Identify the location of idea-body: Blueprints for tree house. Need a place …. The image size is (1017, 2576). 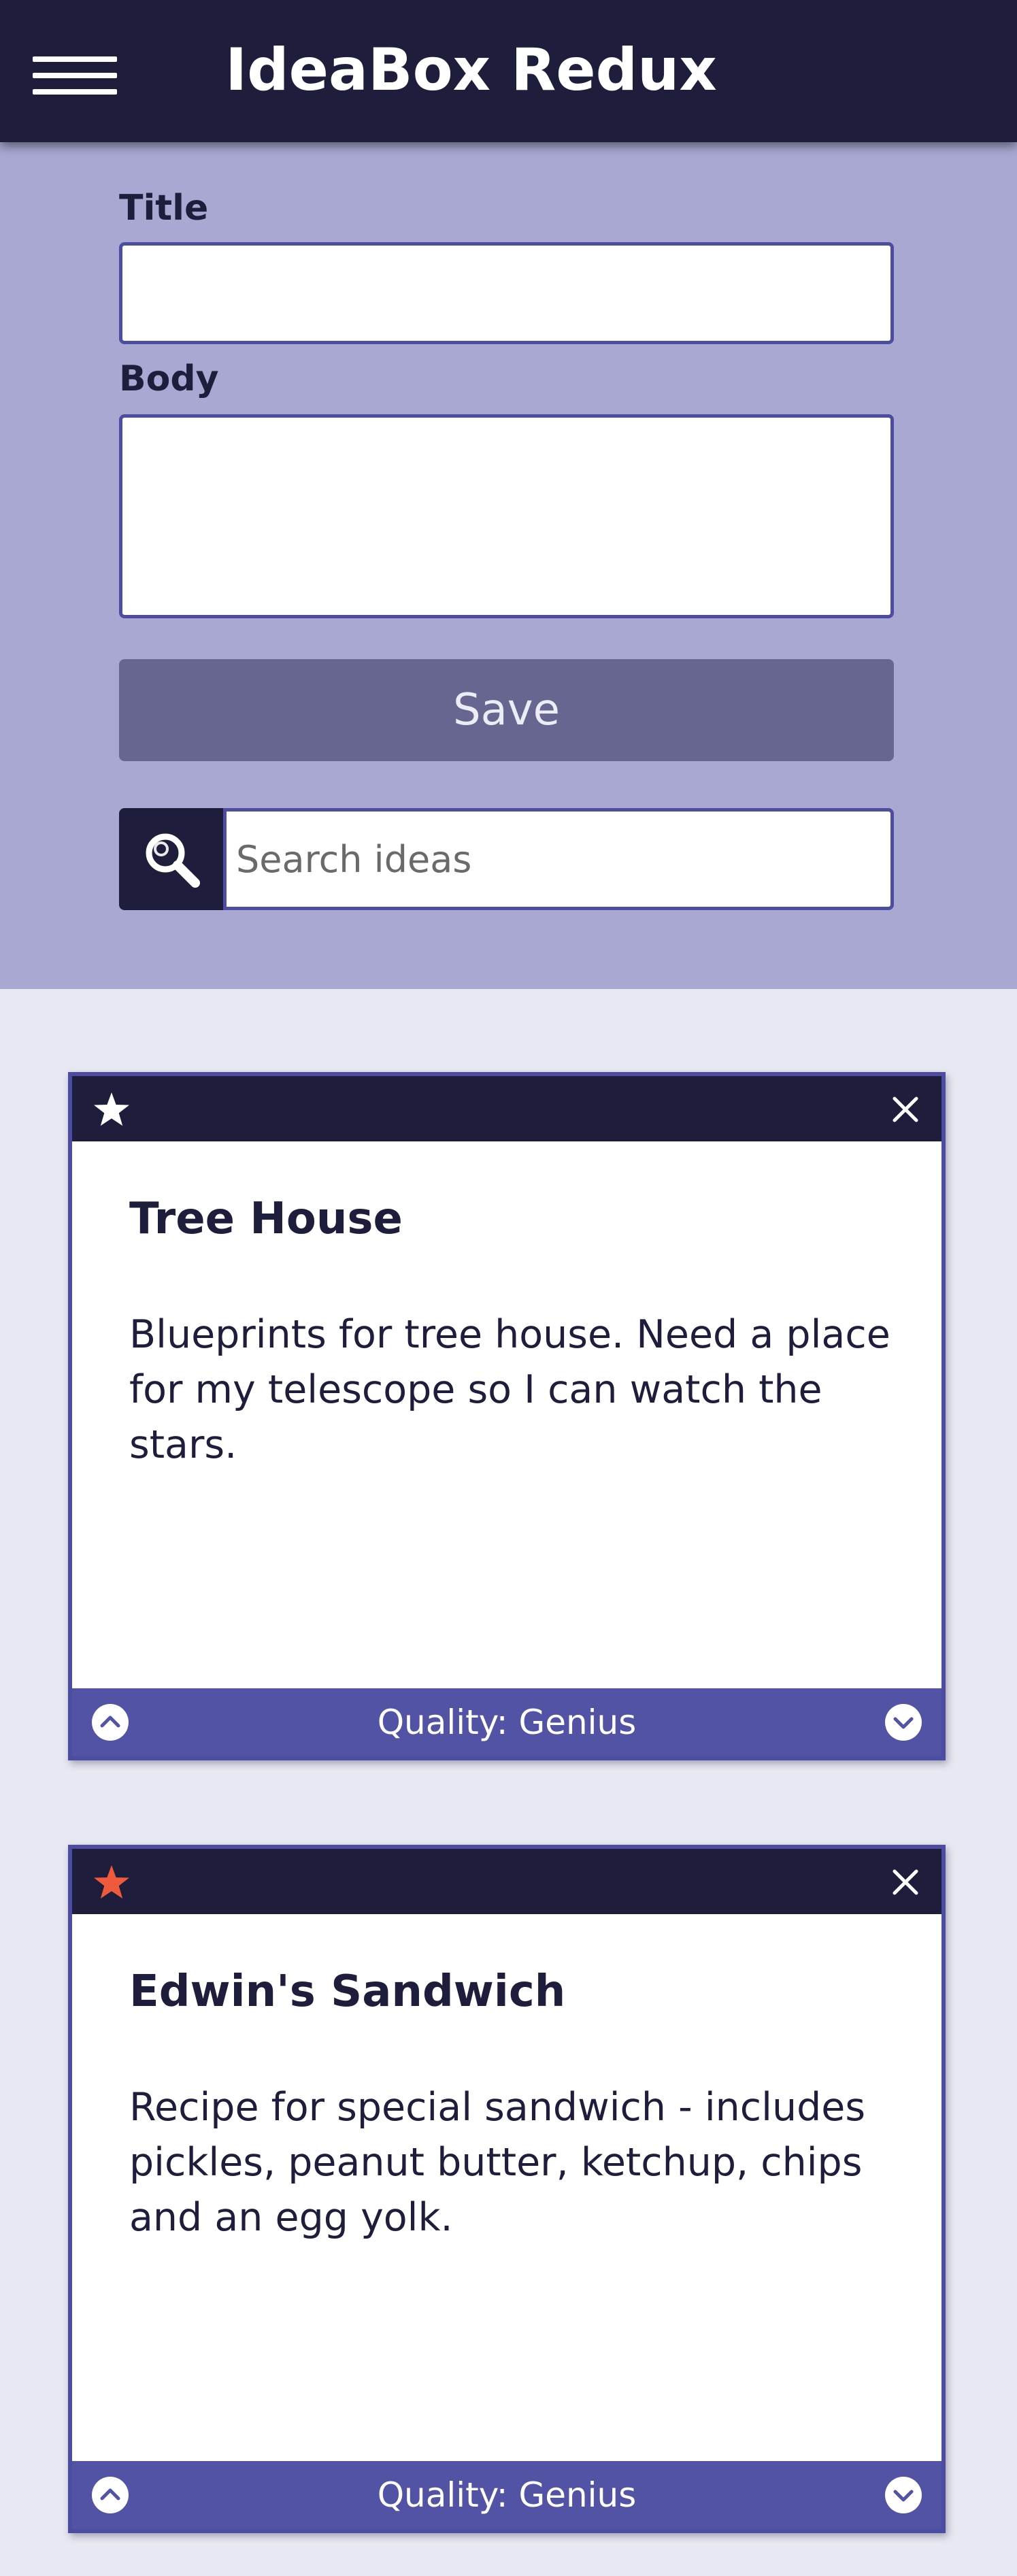
(510, 1390).